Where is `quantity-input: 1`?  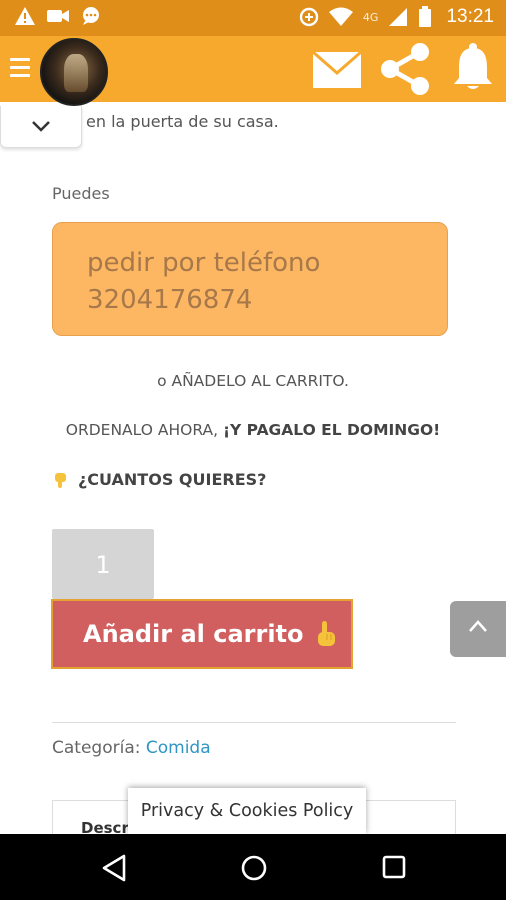
quantity-input: 1 is located at coordinates (103, 564).